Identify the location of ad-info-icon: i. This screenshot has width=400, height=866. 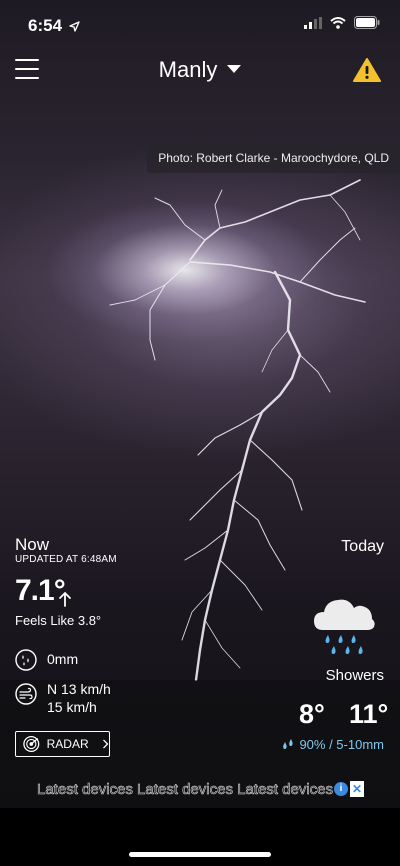
(341, 789).